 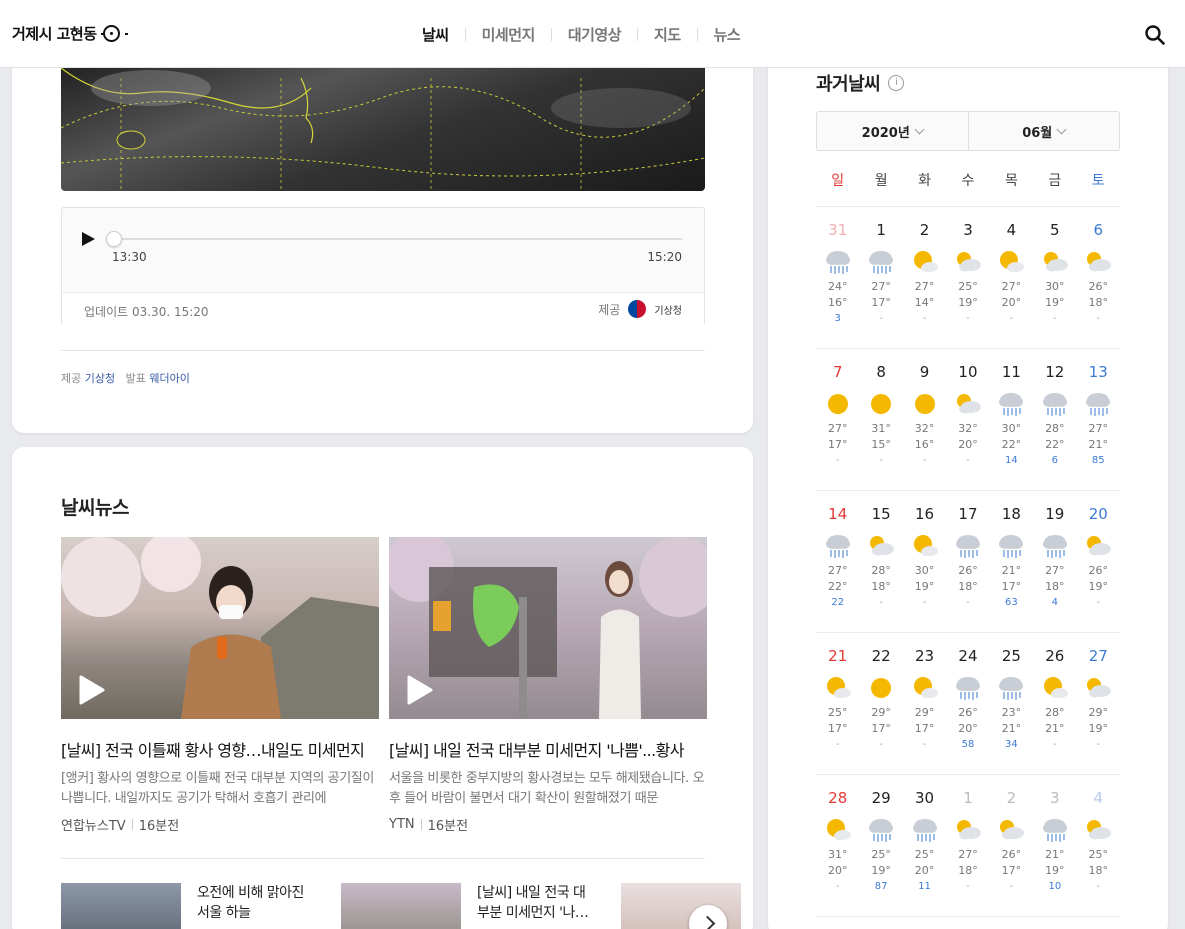 I want to click on calendar-day: 8 31° 15° -, so click(x=880, y=419).